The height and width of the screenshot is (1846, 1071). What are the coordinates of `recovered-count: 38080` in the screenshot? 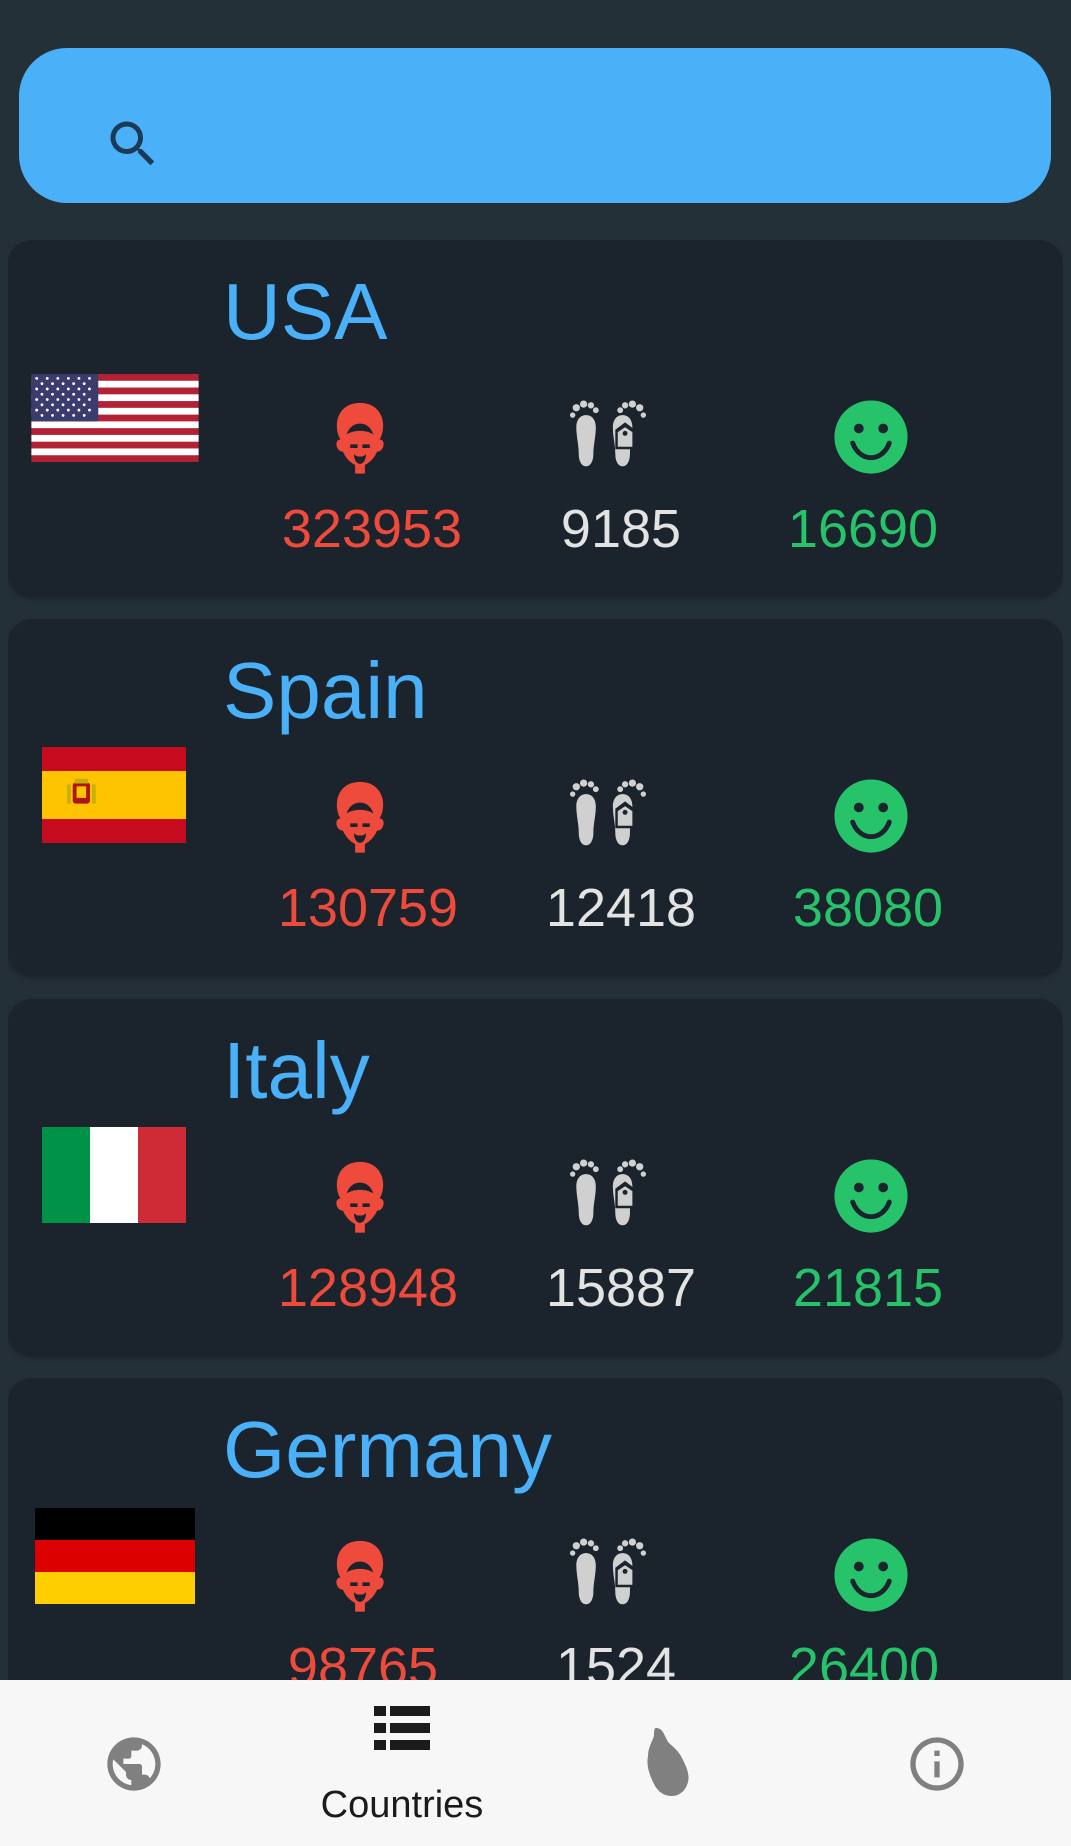 It's located at (868, 908).